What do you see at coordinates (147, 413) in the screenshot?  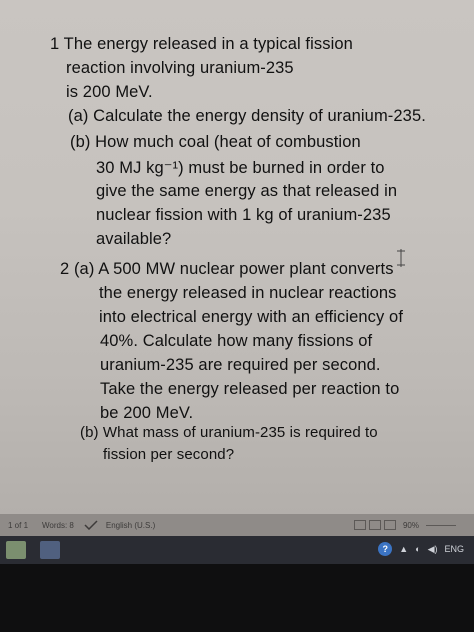 I see `doc-line-16: be 200 MeV.` at bounding box center [147, 413].